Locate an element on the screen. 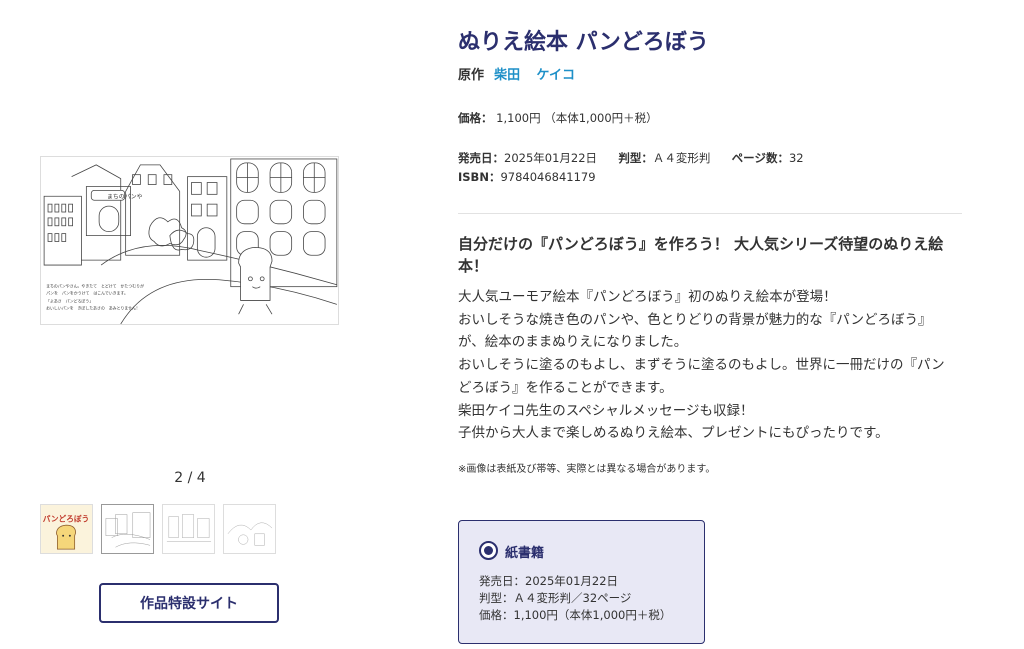 This screenshot has width=1024, height=649. image-counter: 2 / 4 is located at coordinates (190, 478).